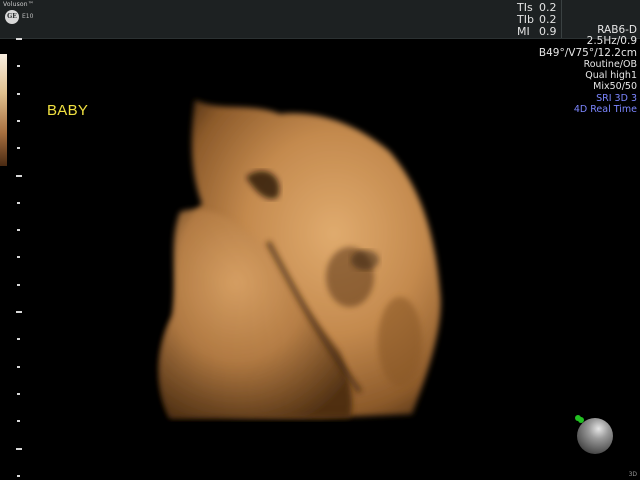  What do you see at coordinates (28, 16) in the screenshot?
I see `brand-model: E10` at bounding box center [28, 16].